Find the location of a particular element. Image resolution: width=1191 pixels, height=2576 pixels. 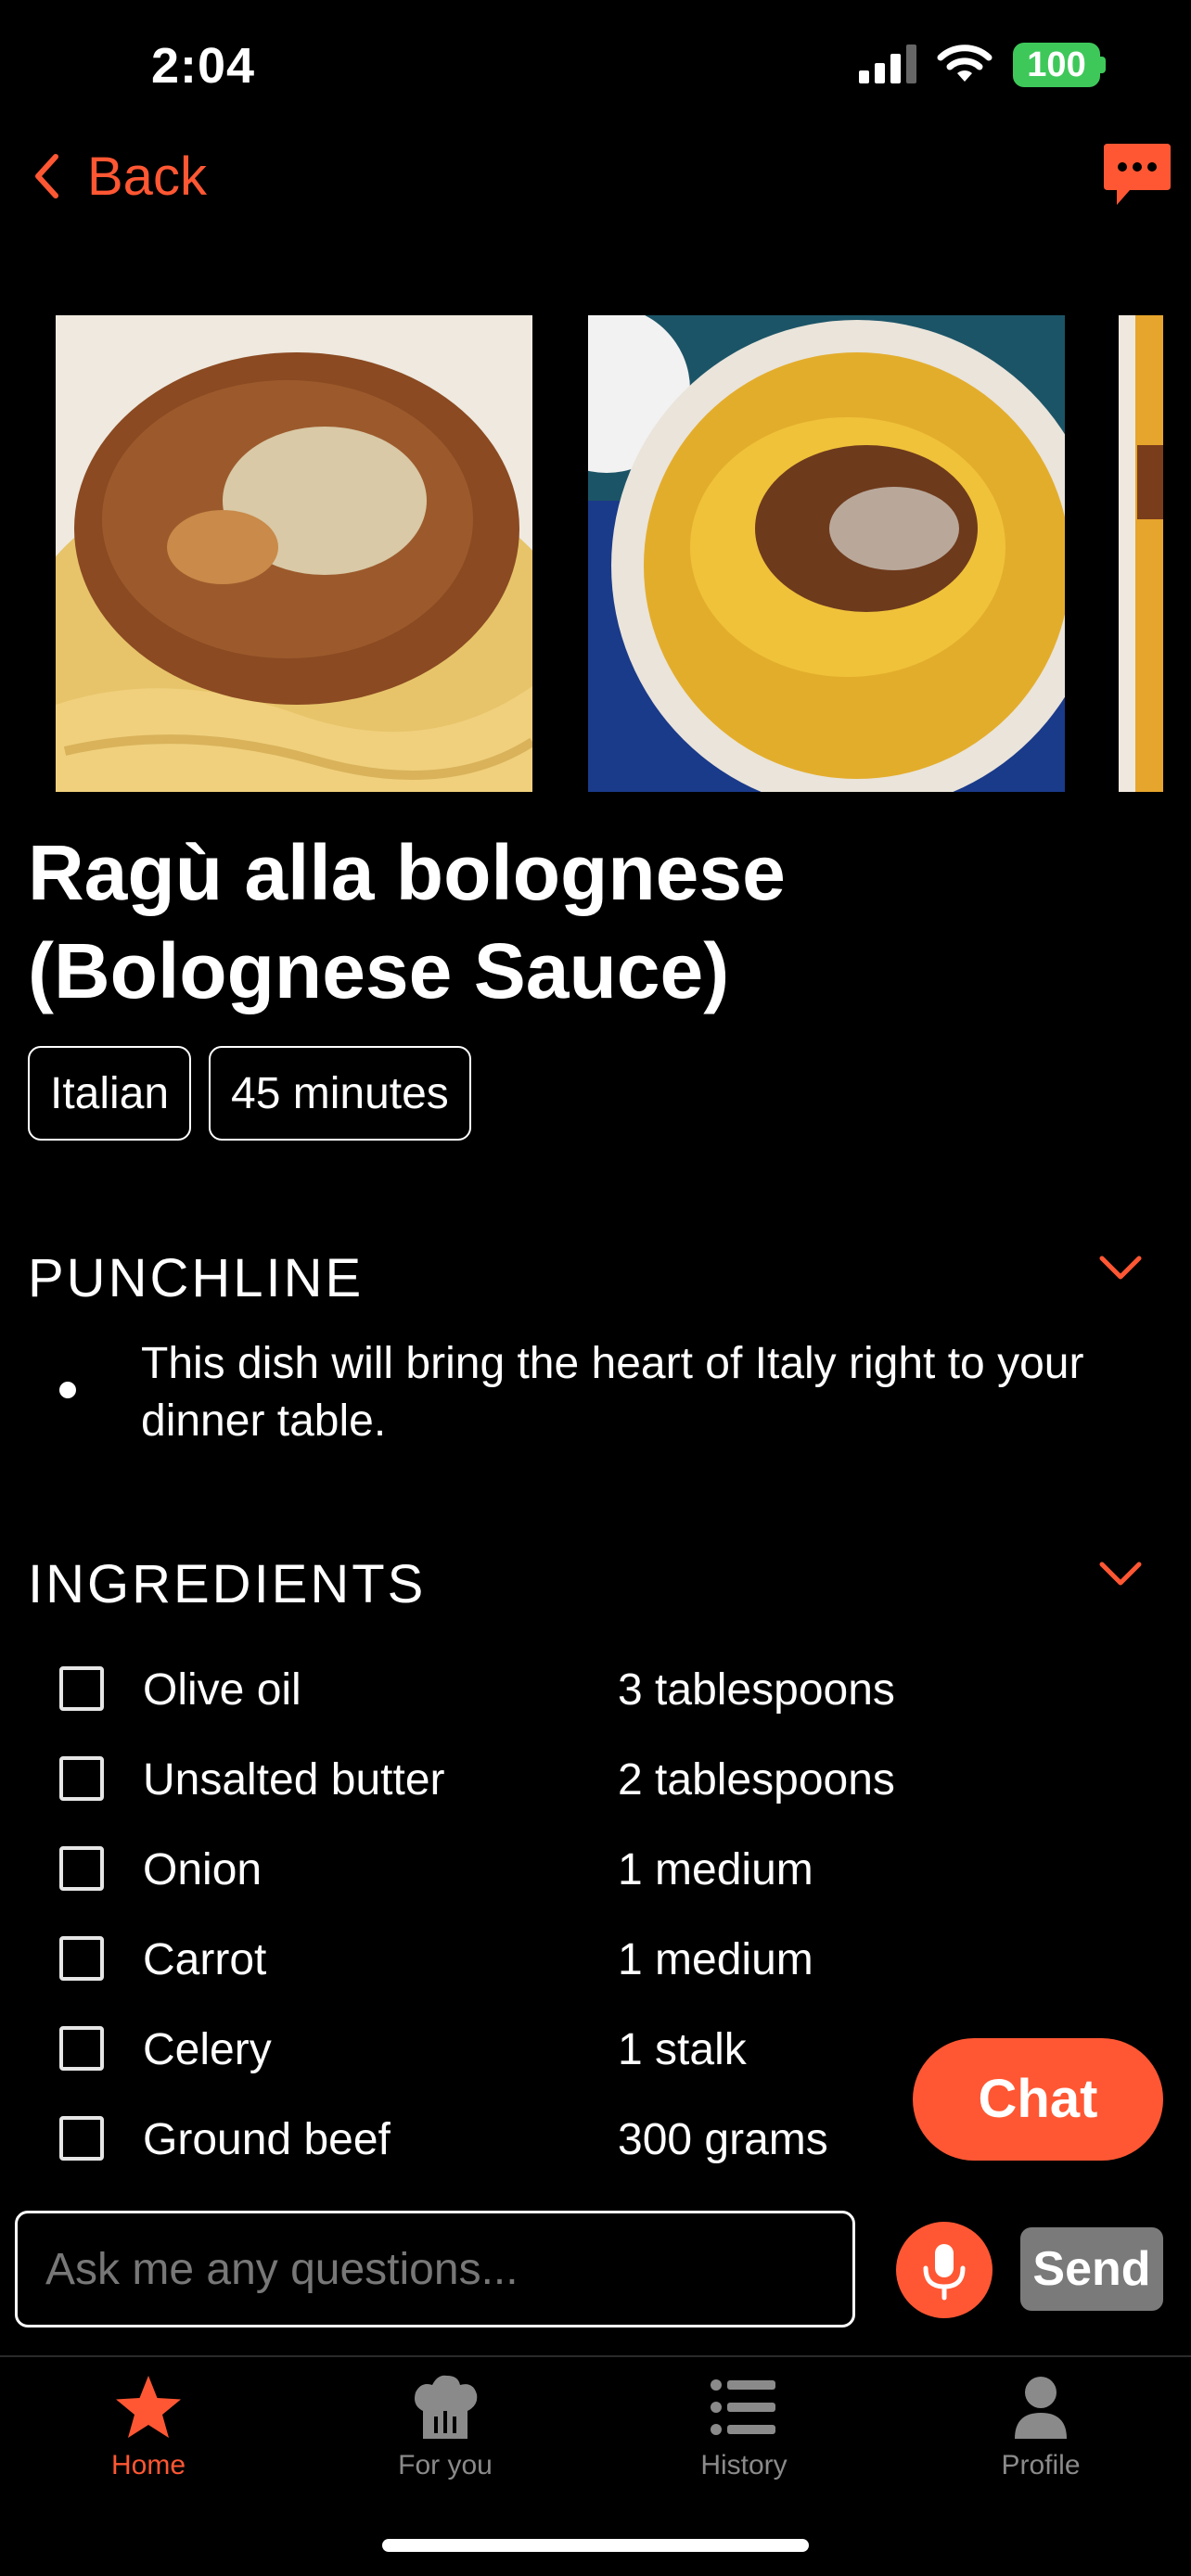

list-icon is located at coordinates (743, 2407).